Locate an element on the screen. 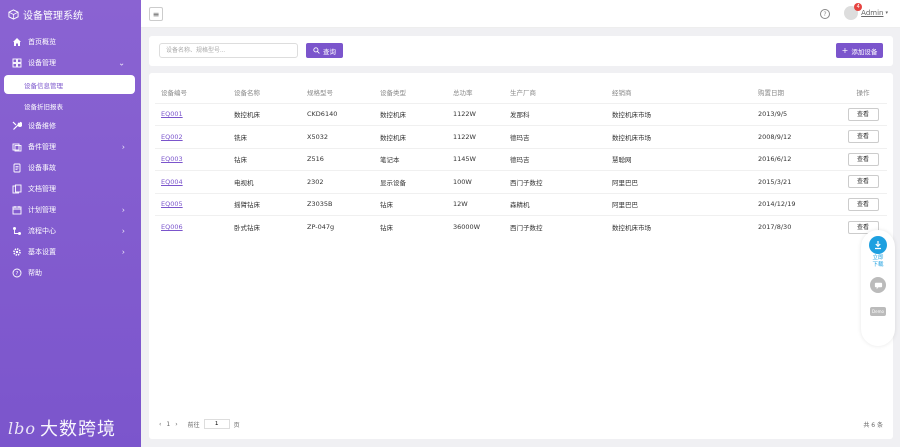 This screenshot has height=447, width=900. model-cell: Z516 is located at coordinates (337, 159).